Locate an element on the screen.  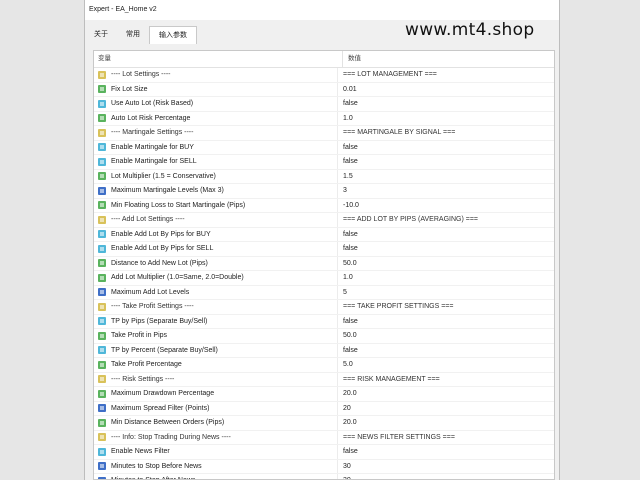
table-row: Distance to Add New Lot (Pips) 50.0 is located at coordinates (324, 263).